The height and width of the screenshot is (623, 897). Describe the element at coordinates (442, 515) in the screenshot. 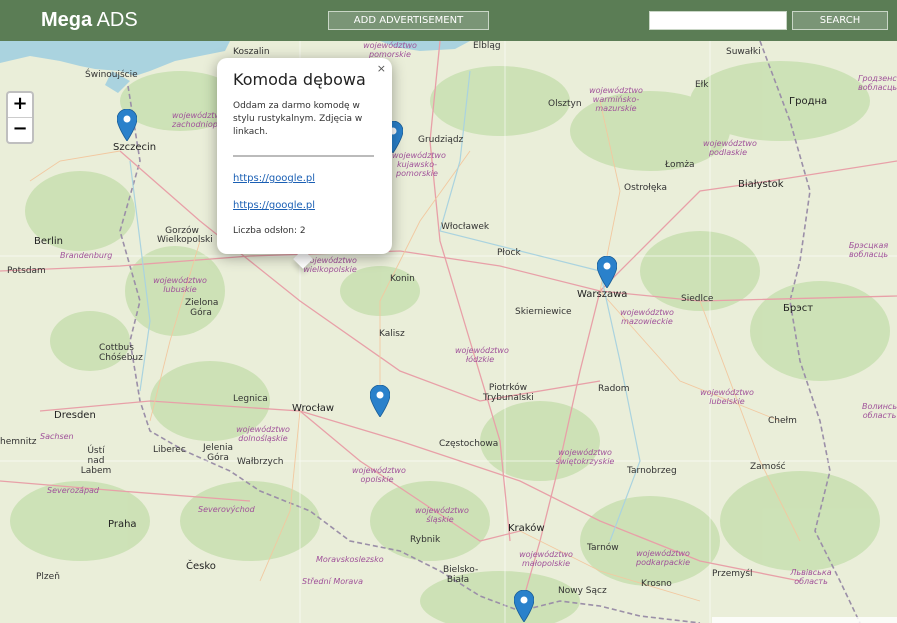

I see `region-label: województwo śląskie` at that location.